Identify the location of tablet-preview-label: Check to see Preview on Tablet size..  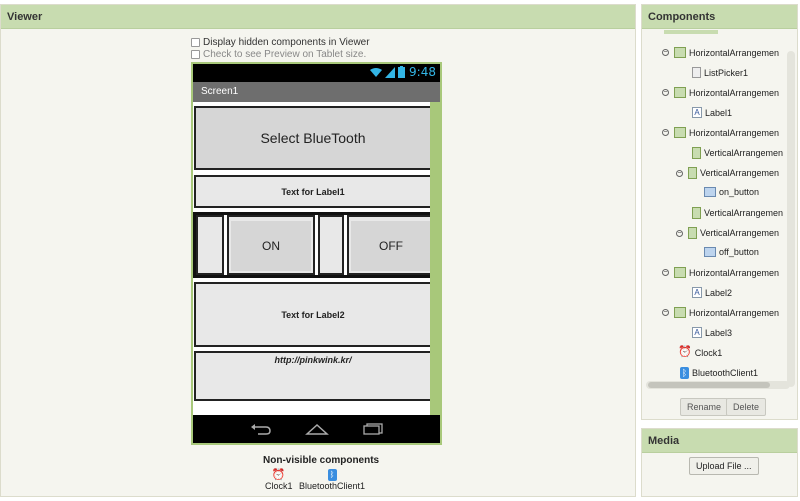
(285, 54).